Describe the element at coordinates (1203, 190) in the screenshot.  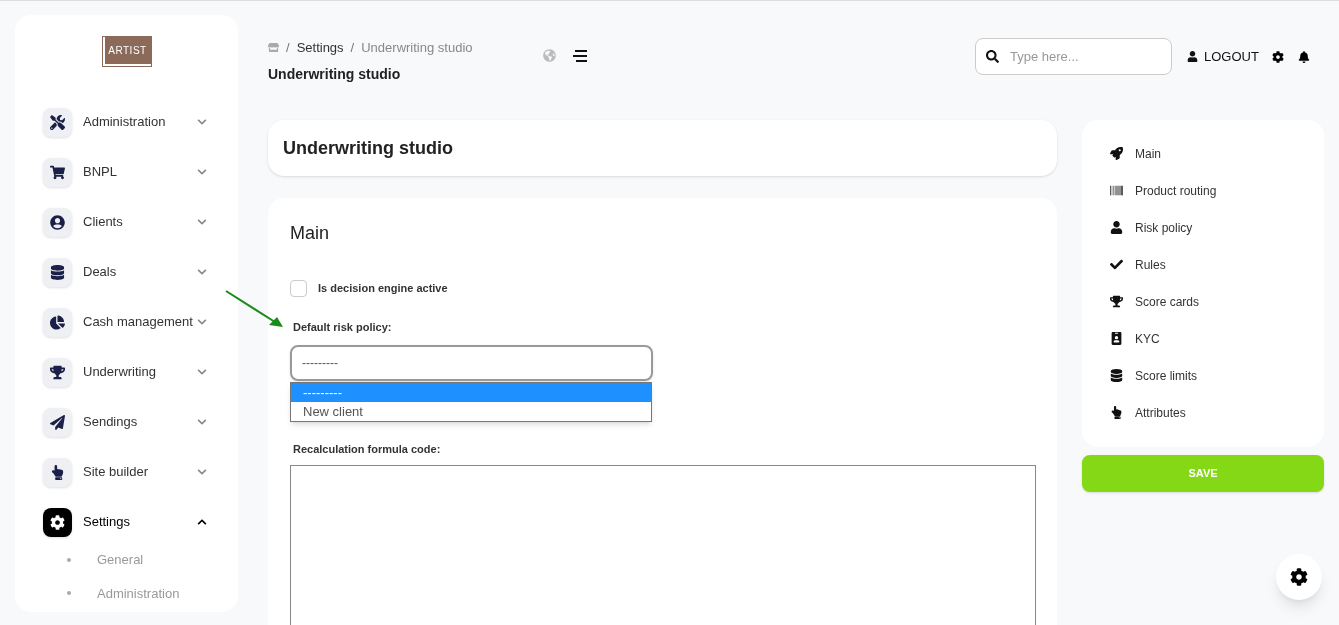
I see `section-nav-link: Product routing` at that location.